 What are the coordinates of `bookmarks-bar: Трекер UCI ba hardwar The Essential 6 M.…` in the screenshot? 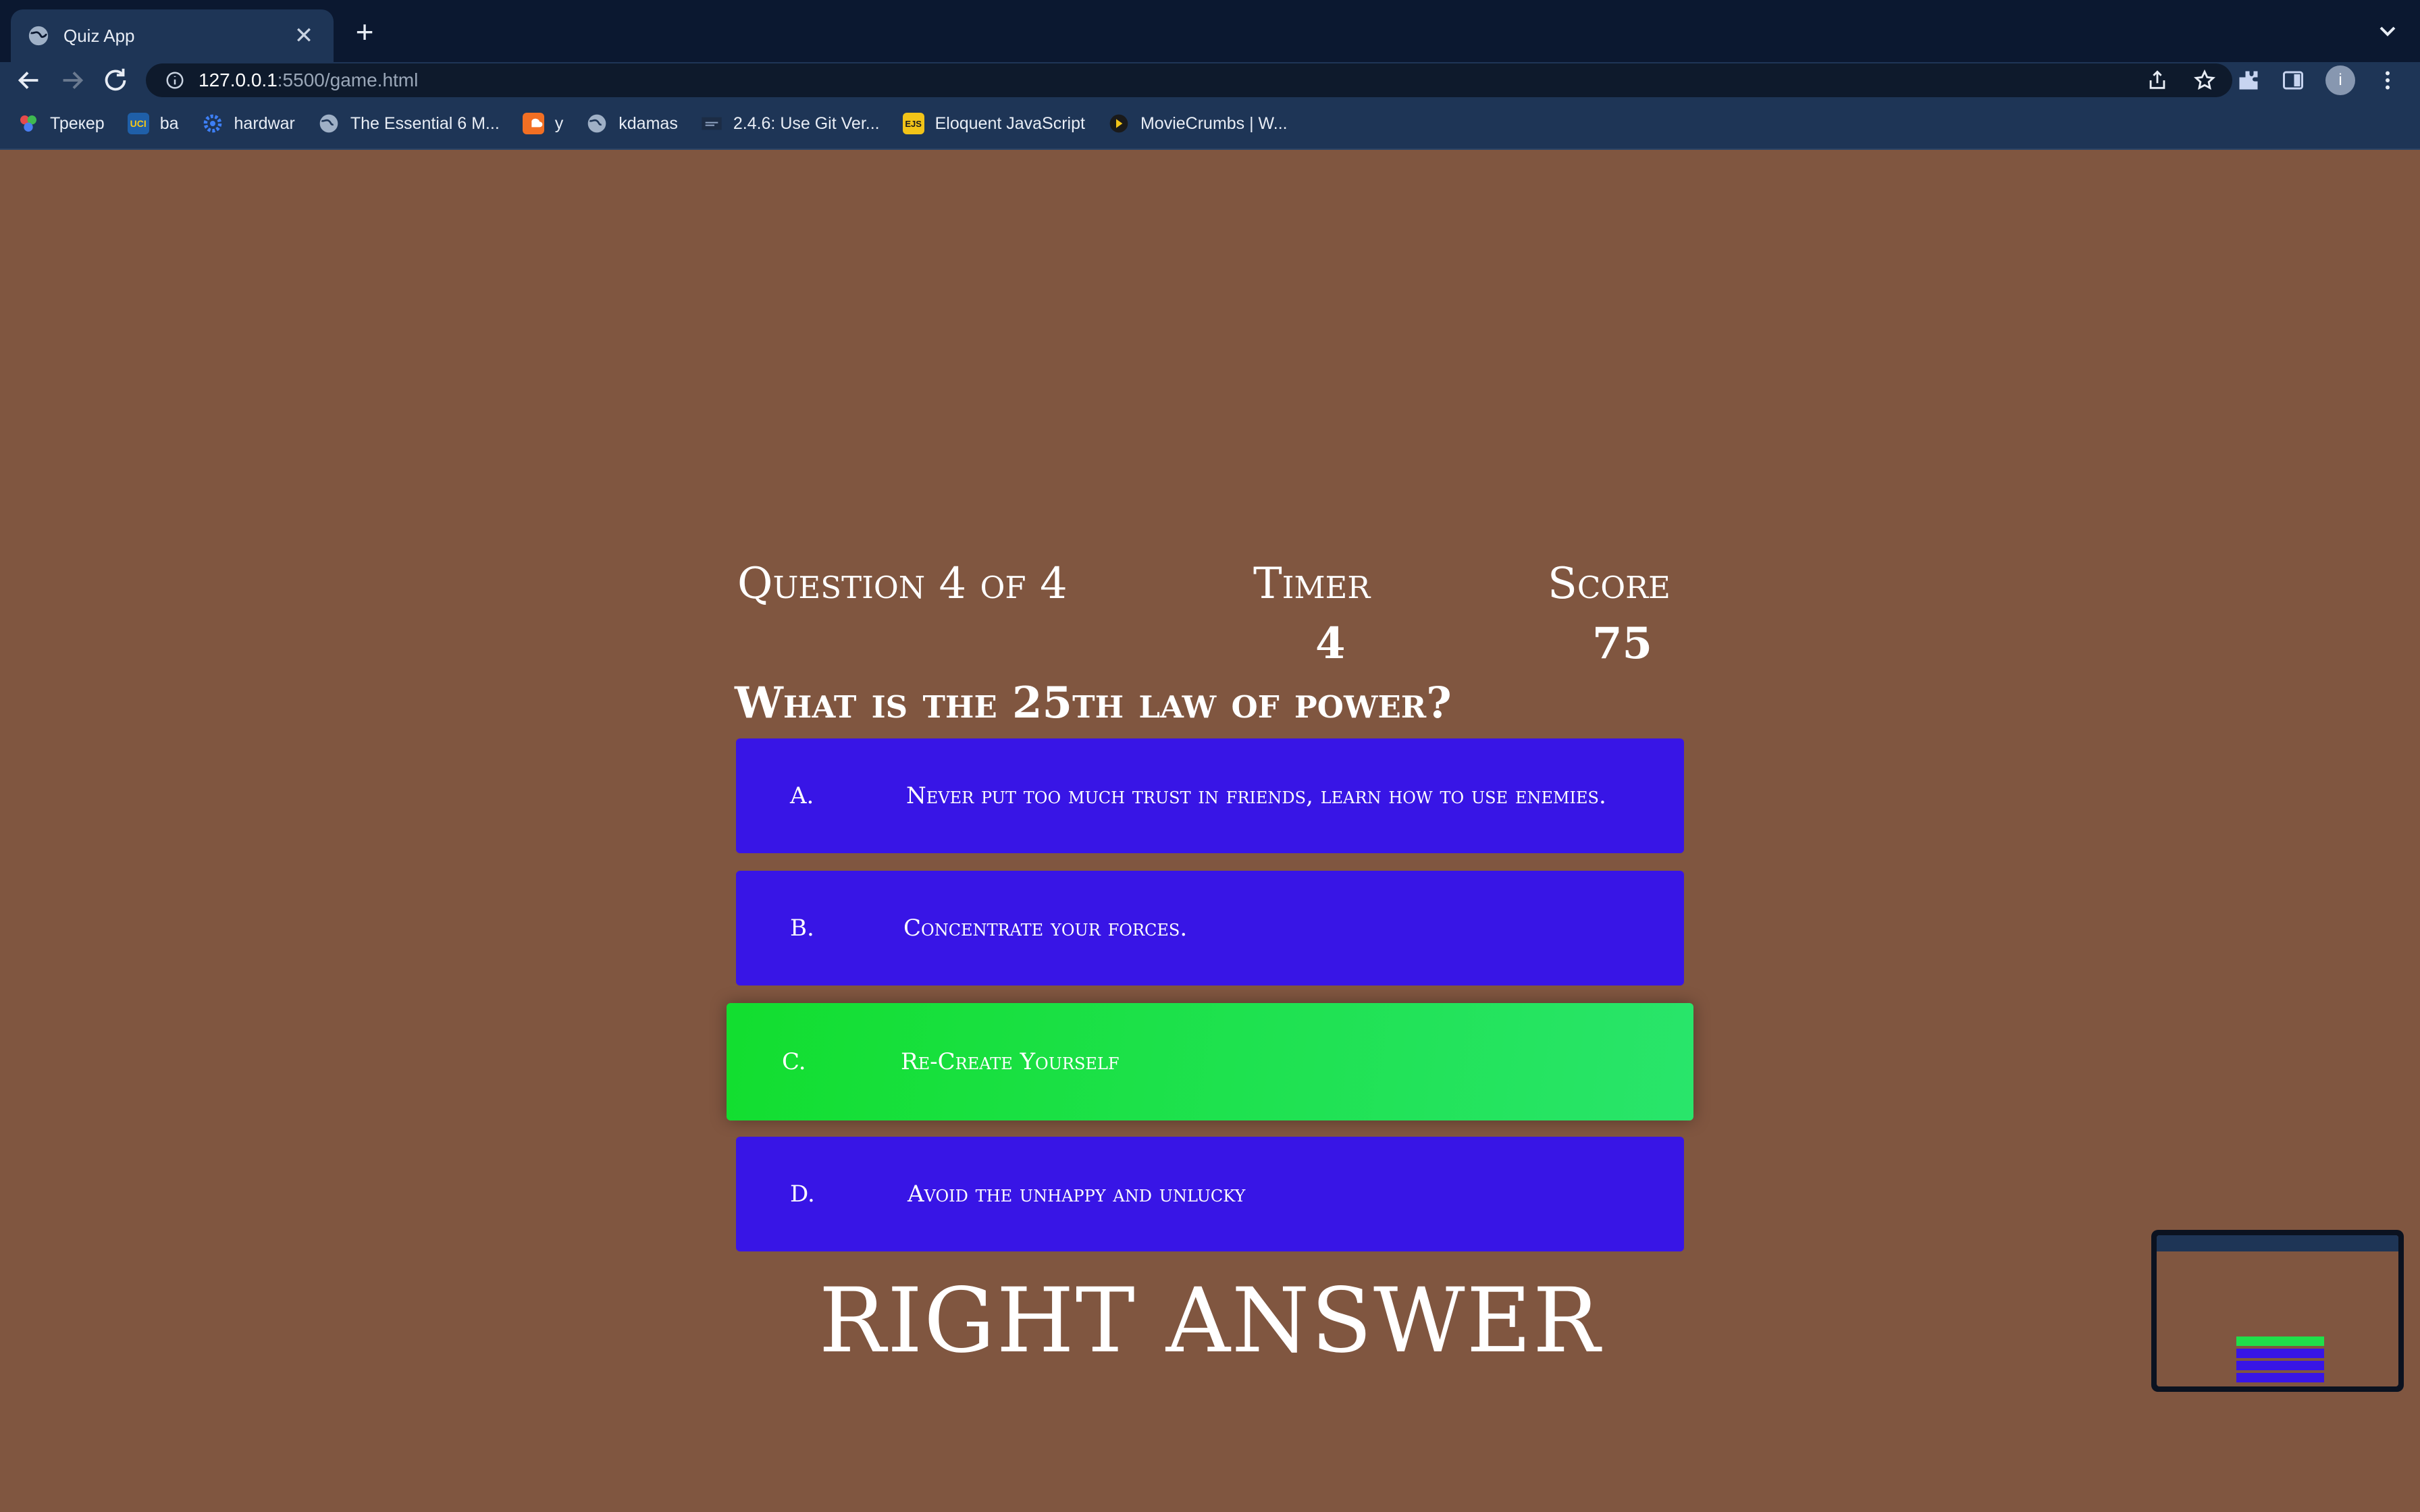 It's located at (1210, 124).